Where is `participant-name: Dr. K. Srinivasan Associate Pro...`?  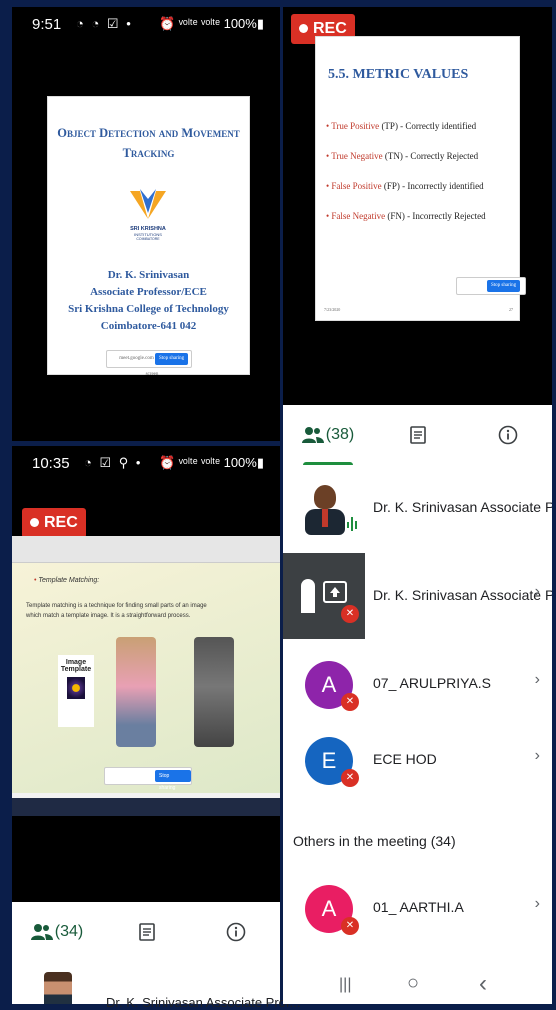 participant-name: Dr. K. Srinivasan Associate Pro... is located at coordinates (462, 595).